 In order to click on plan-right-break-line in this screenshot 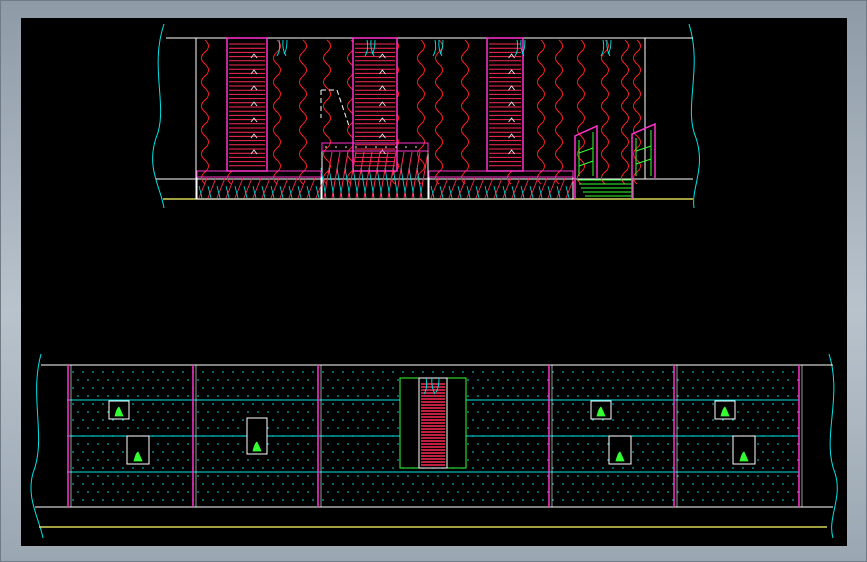, I will do `click(833, 446)`.